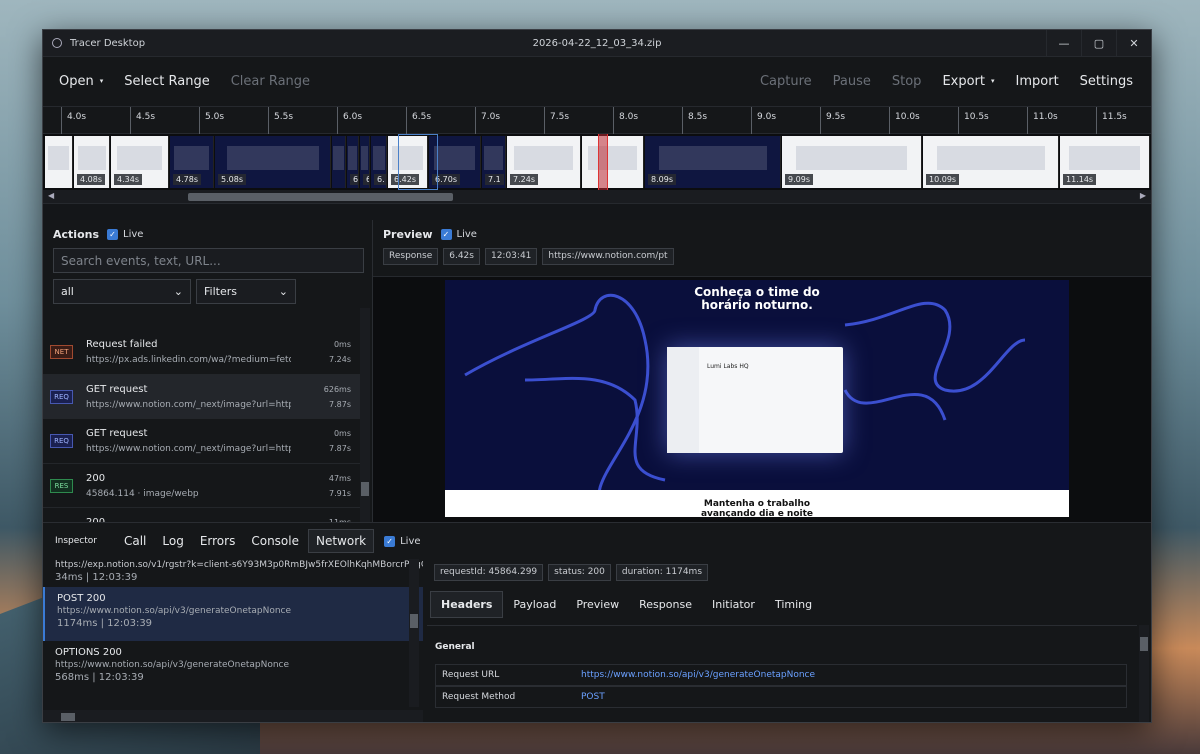 This screenshot has width=1200, height=754. I want to click on file-name: 2026-04-22_12_03_34.zip, so click(597, 43).